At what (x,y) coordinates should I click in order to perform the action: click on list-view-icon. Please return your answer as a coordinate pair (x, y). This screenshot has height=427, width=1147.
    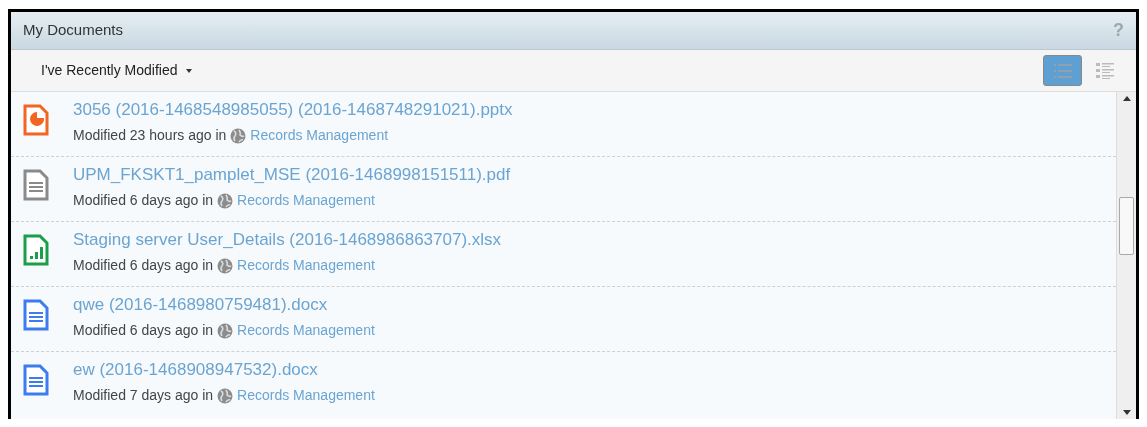
    Looking at the image, I should click on (1062, 70).